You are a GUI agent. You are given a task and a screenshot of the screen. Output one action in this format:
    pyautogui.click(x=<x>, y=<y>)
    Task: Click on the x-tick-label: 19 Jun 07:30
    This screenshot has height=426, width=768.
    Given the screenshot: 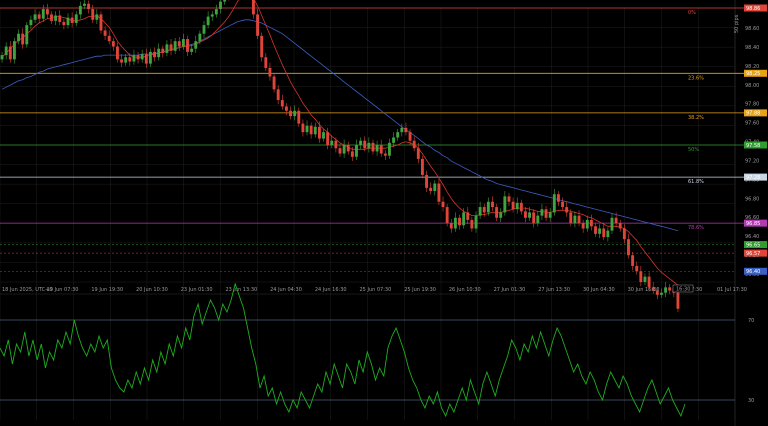 What is the action you would take?
    pyautogui.click(x=63, y=290)
    